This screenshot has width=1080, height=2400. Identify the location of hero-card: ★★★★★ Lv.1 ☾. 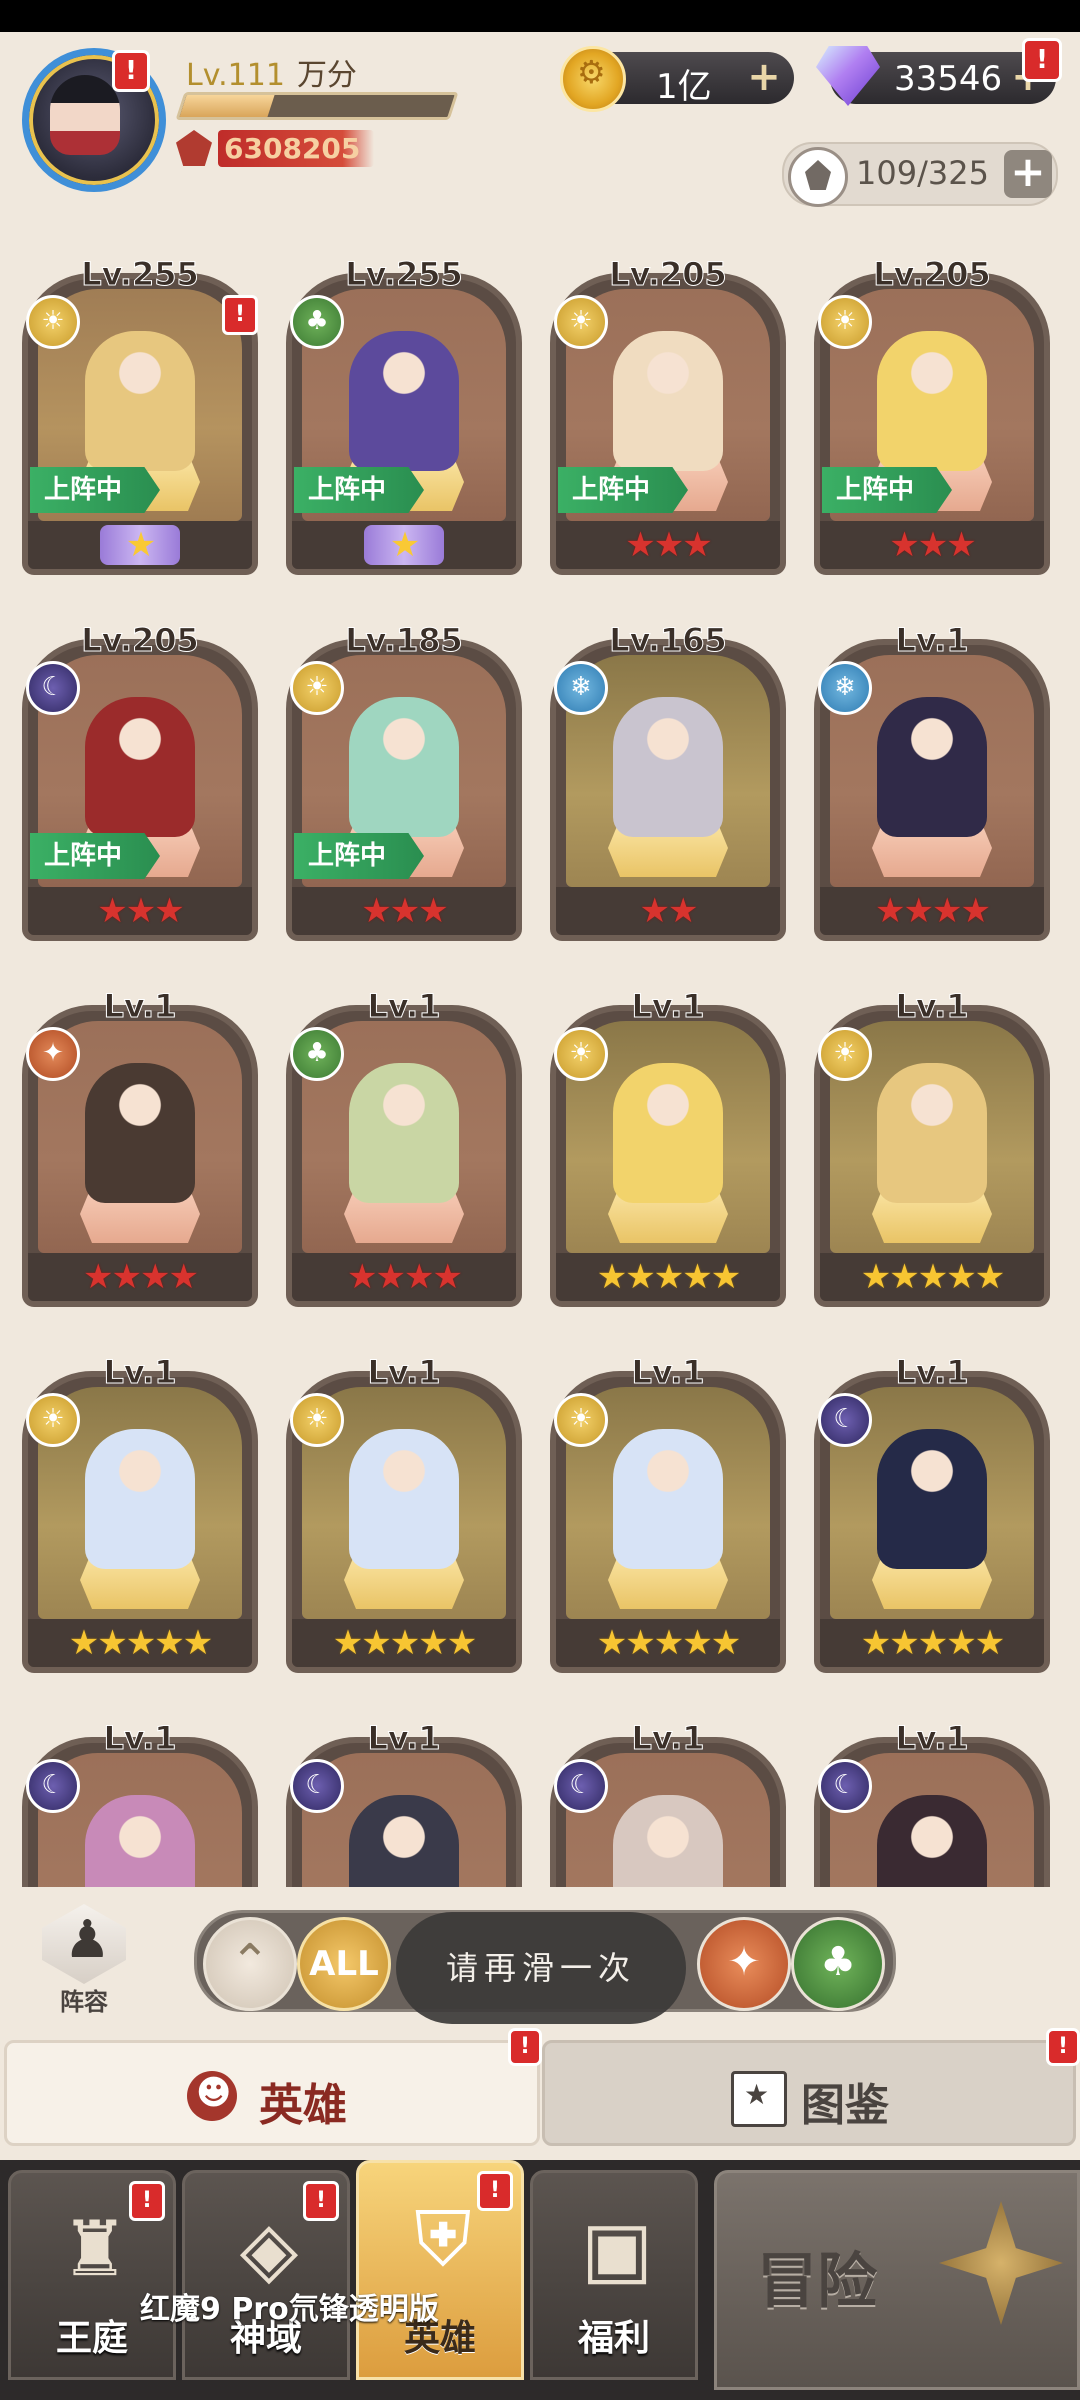
(932, 1513).